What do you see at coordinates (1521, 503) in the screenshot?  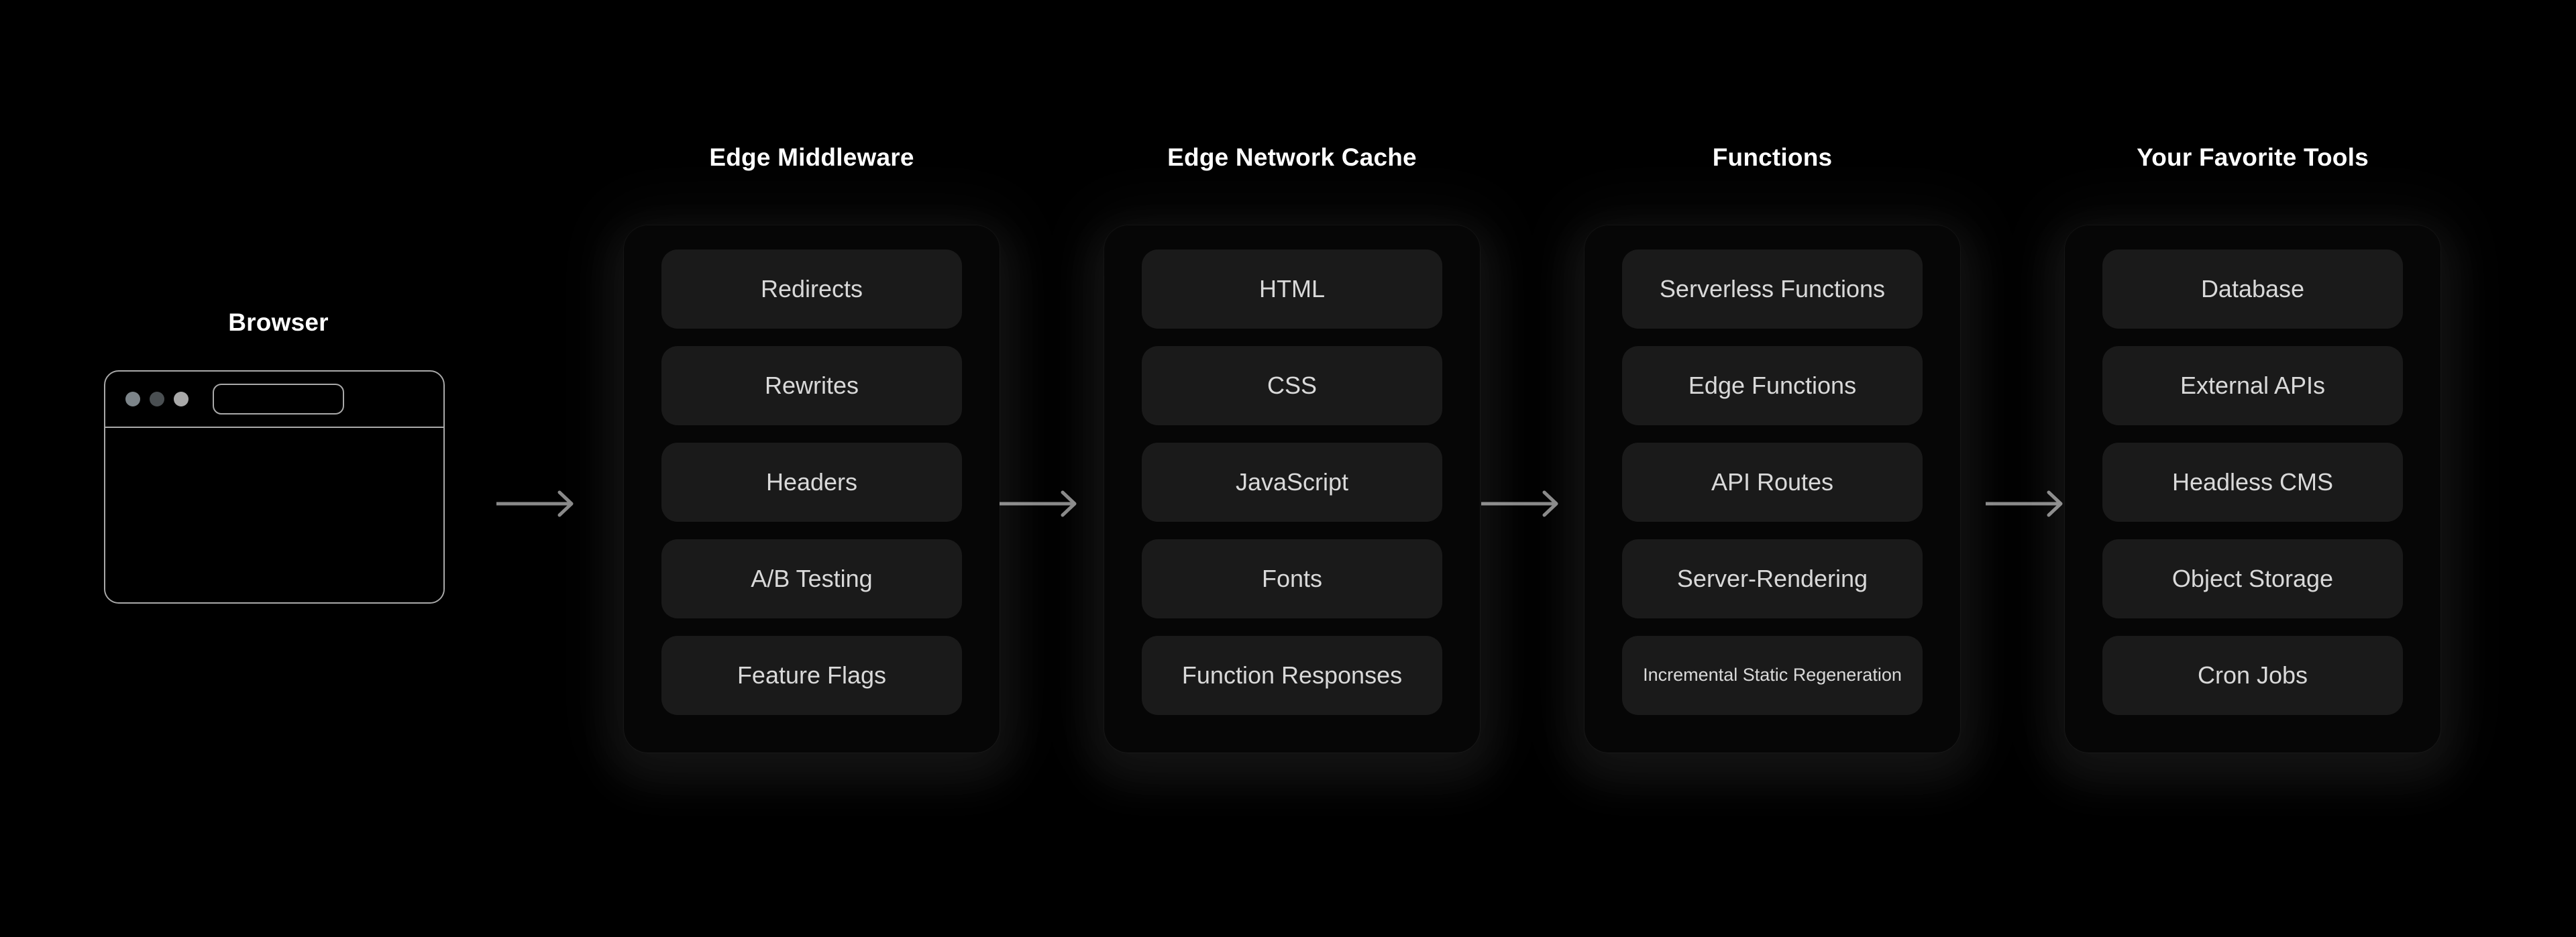 I see `arrow-edge-network-cache-to-functions` at bounding box center [1521, 503].